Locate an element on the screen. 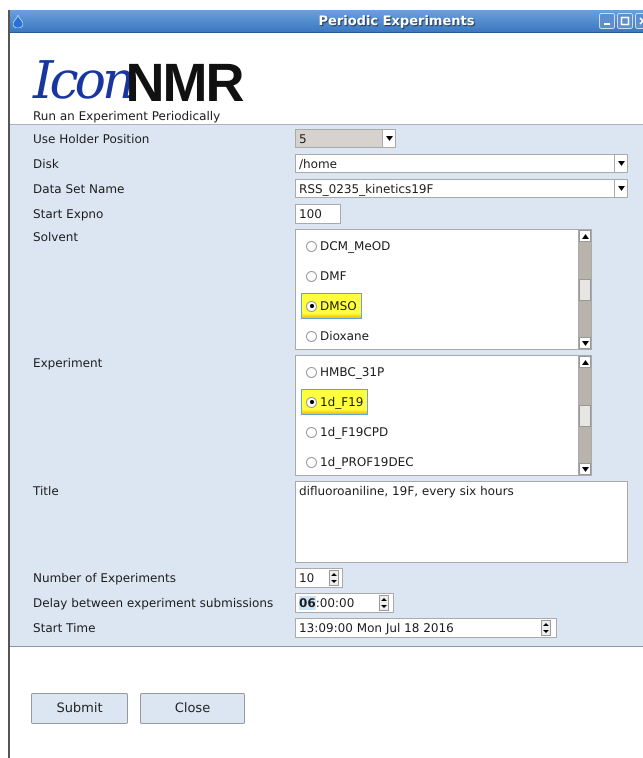  radio-option: HMBC_31P is located at coordinates (345, 372).